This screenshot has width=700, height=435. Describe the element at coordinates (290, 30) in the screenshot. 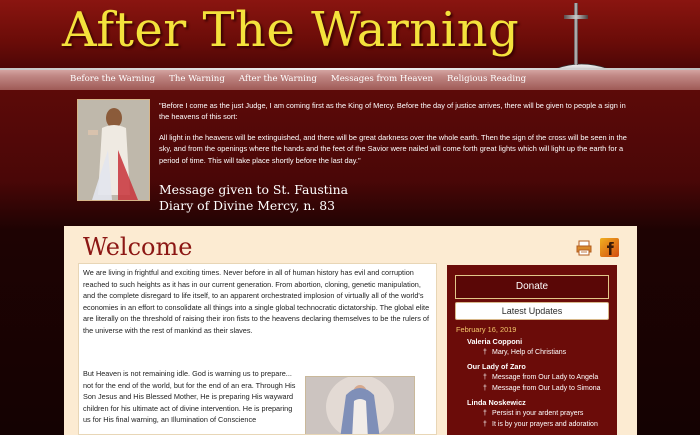

I see `site-title: After The Warning` at that location.